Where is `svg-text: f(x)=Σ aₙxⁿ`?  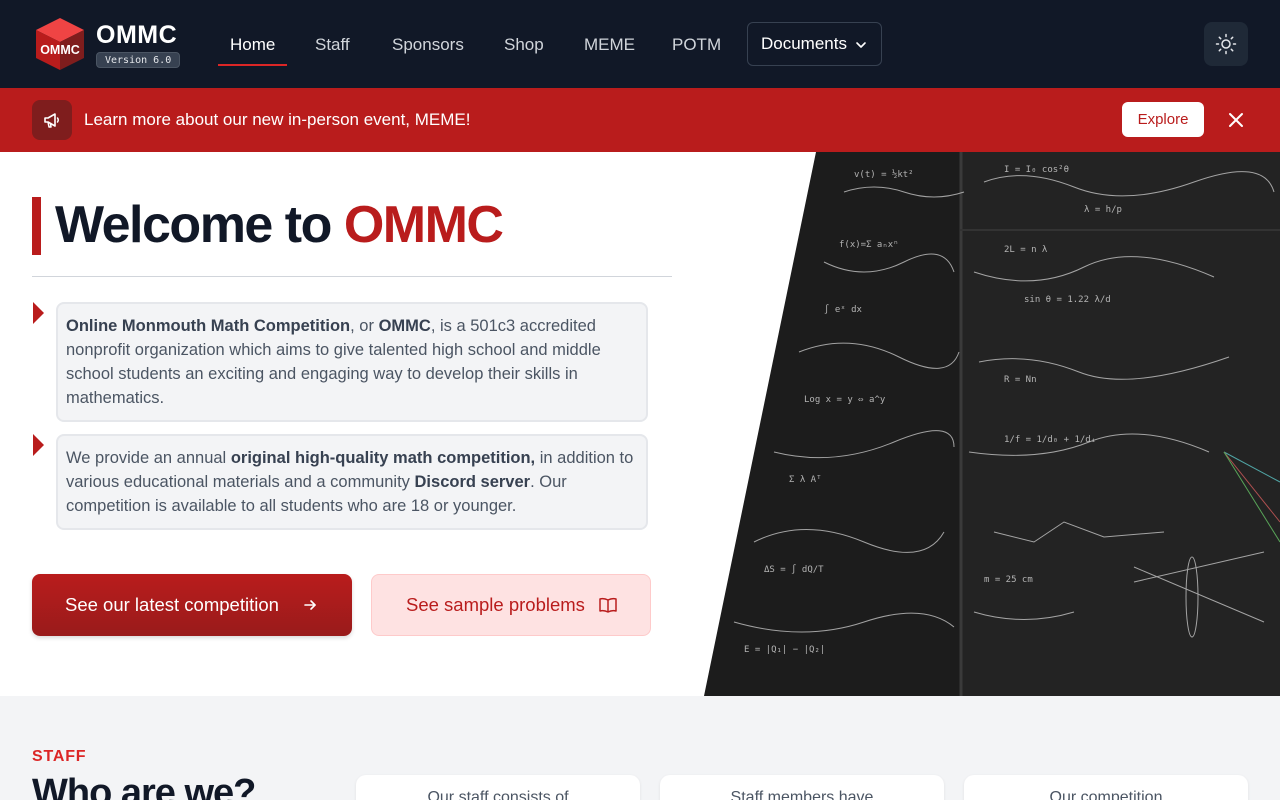 svg-text: f(x)=Σ aₙxⁿ is located at coordinates (869, 245).